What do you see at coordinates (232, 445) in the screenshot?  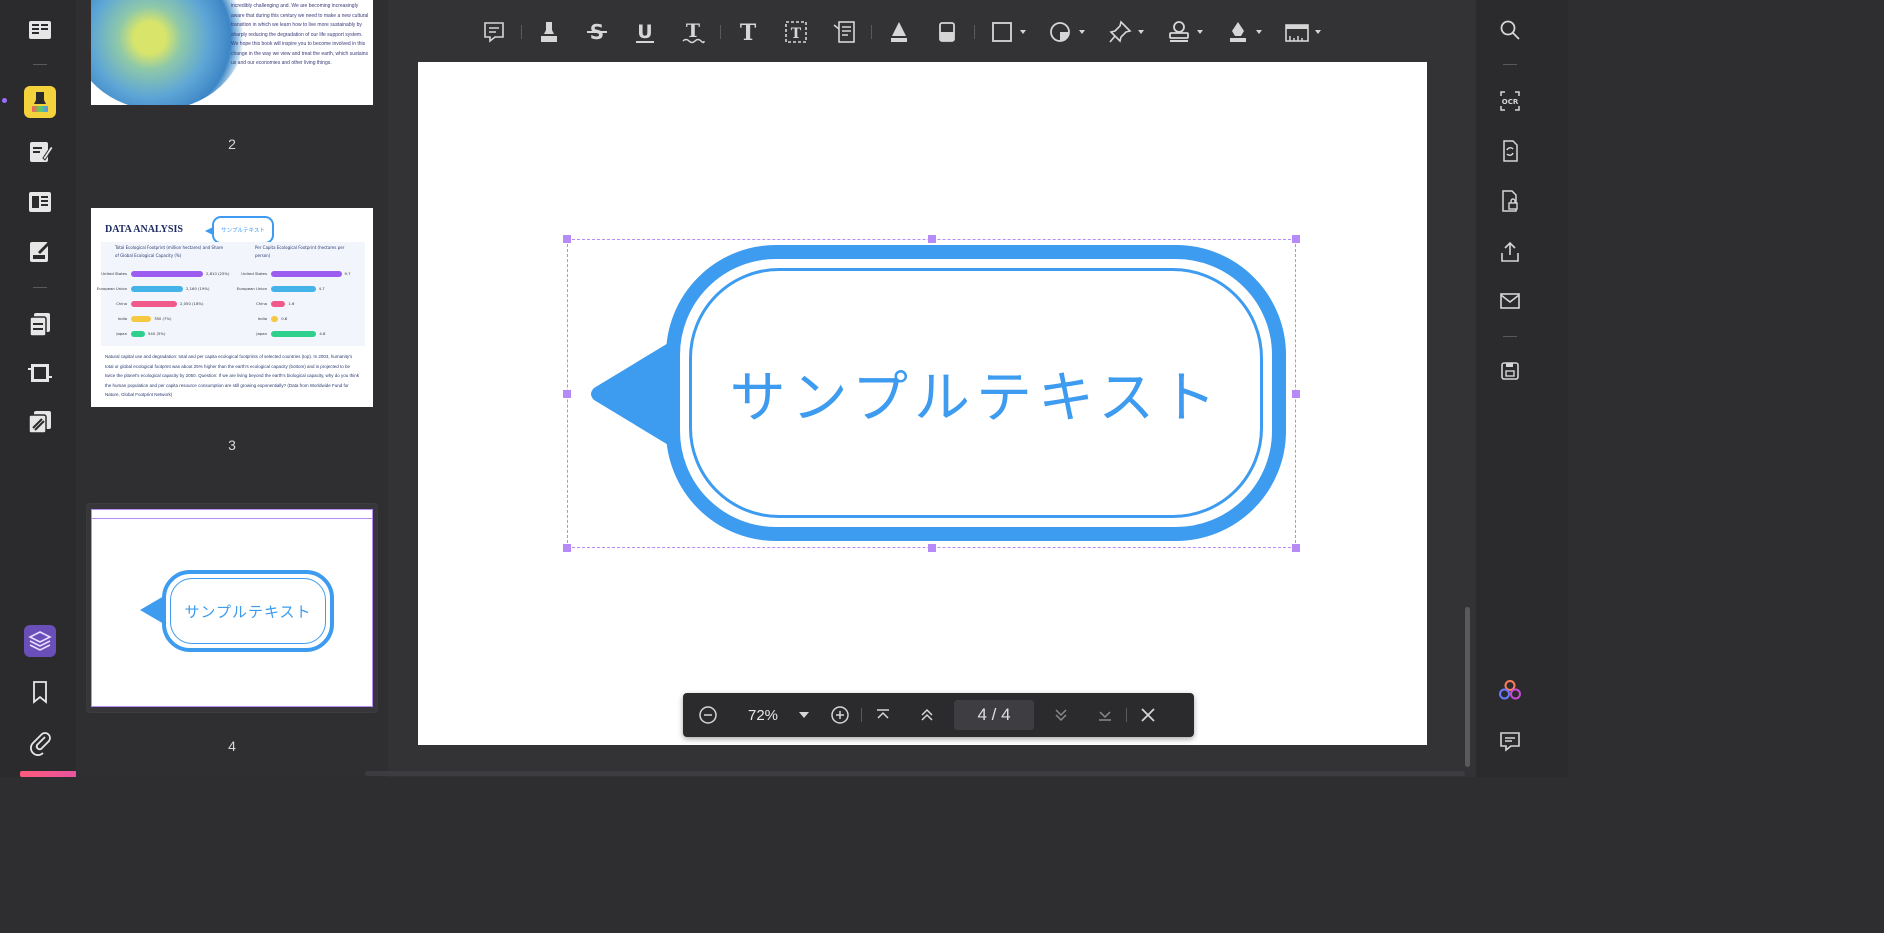 I see `page-number-3: 3` at bounding box center [232, 445].